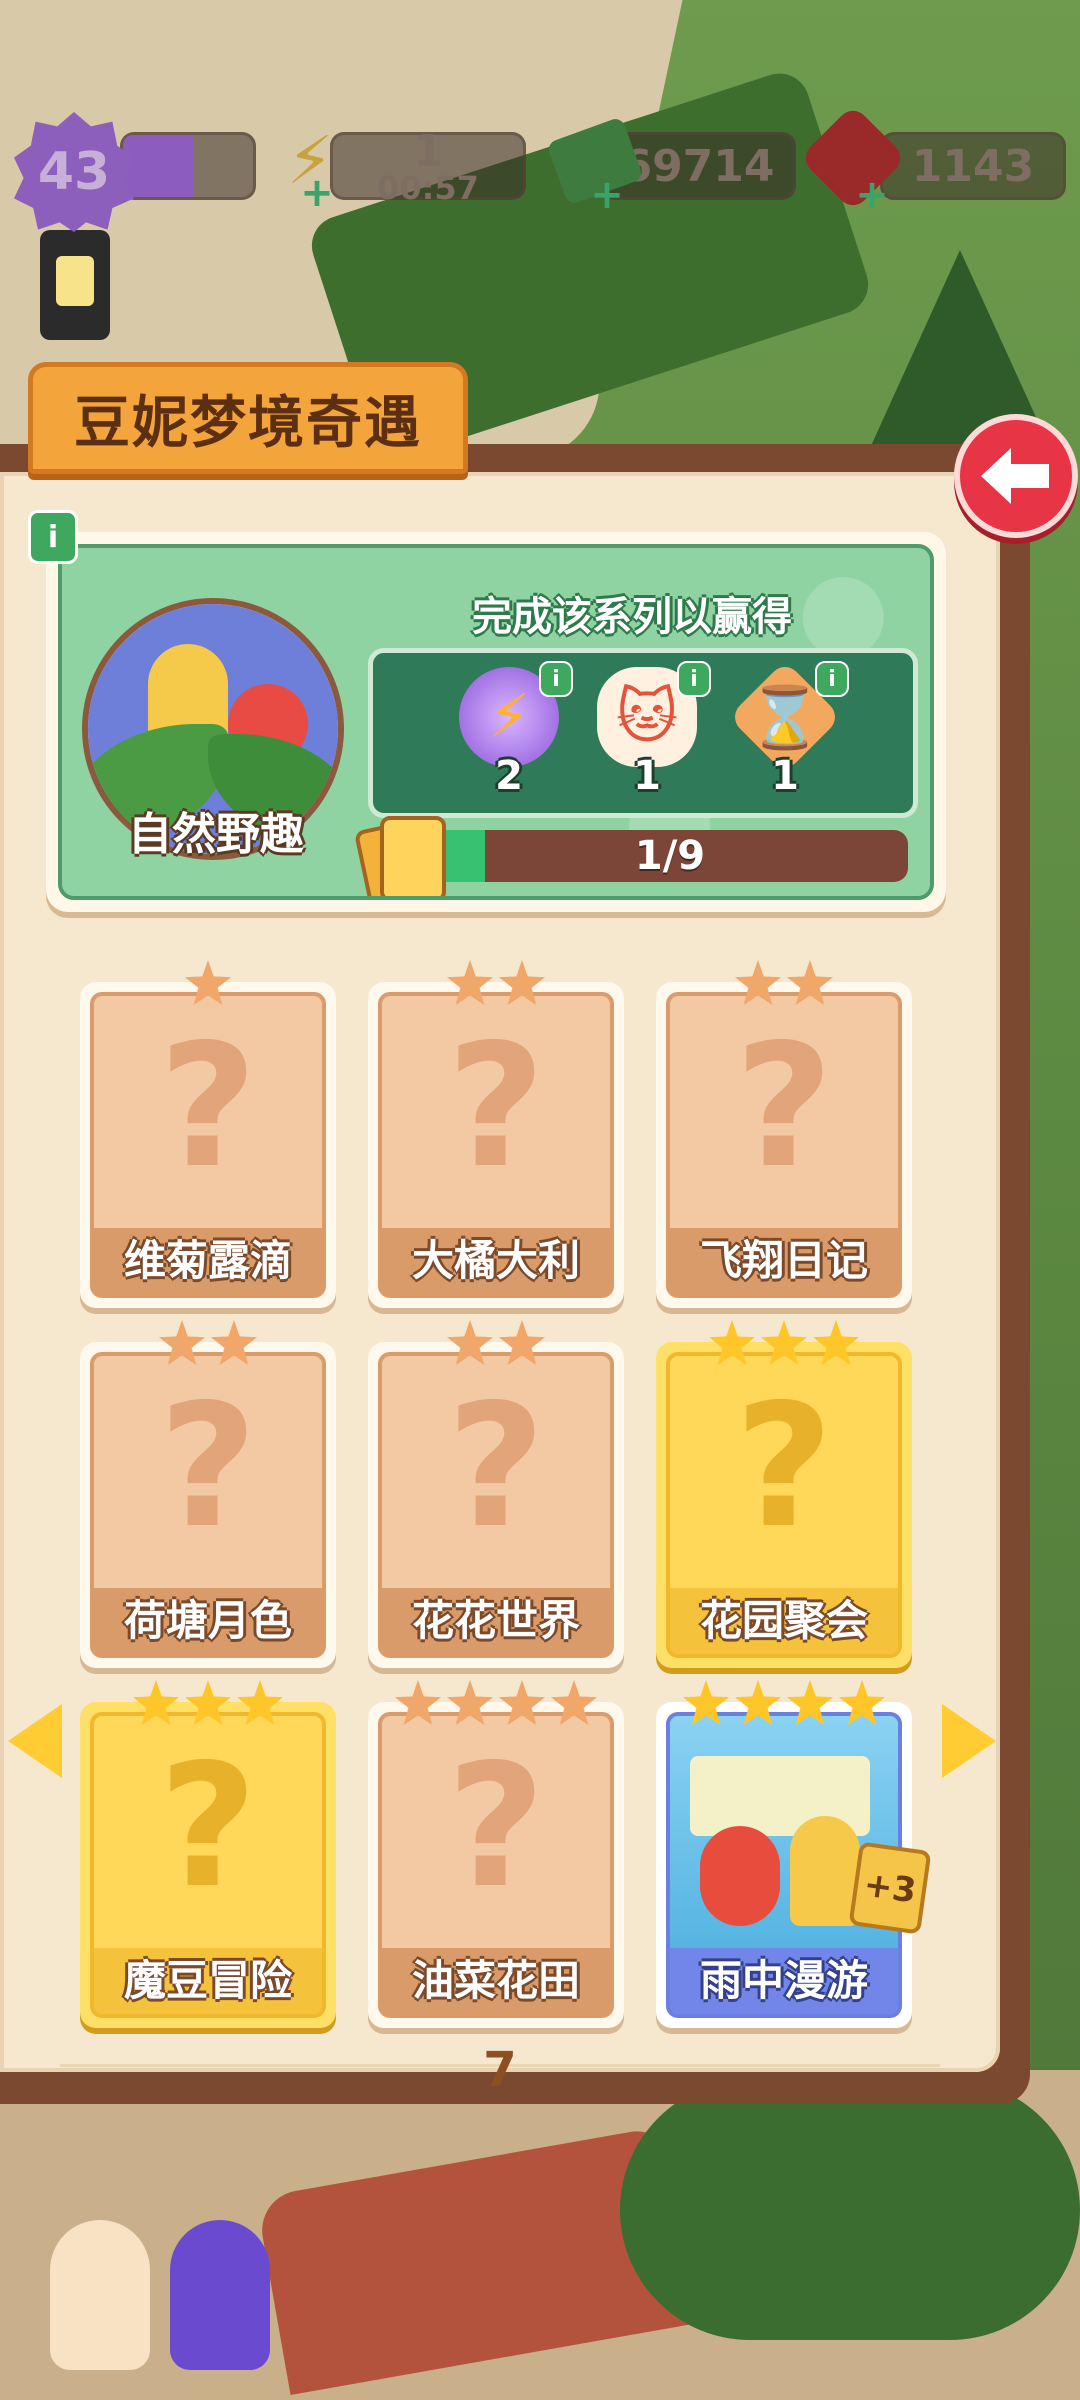  I want to click on album-card: ? 大橘大利, so click(496, 1134).